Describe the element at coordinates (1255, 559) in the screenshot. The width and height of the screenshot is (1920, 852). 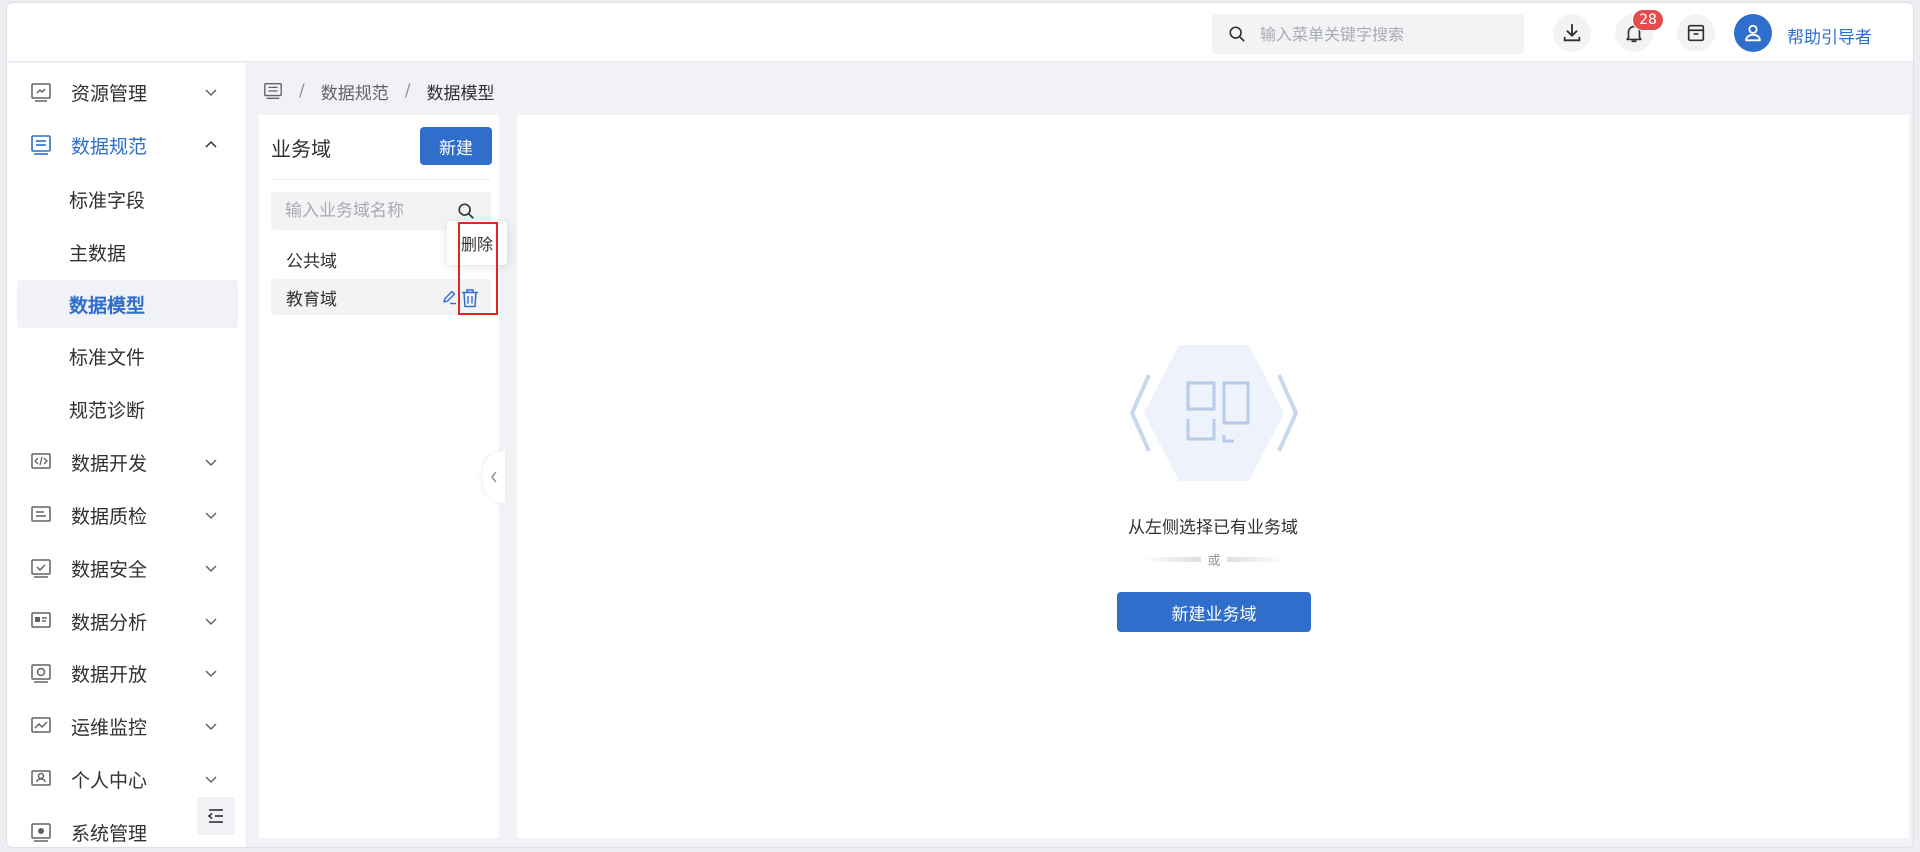
I see `or-line-right` at that location.